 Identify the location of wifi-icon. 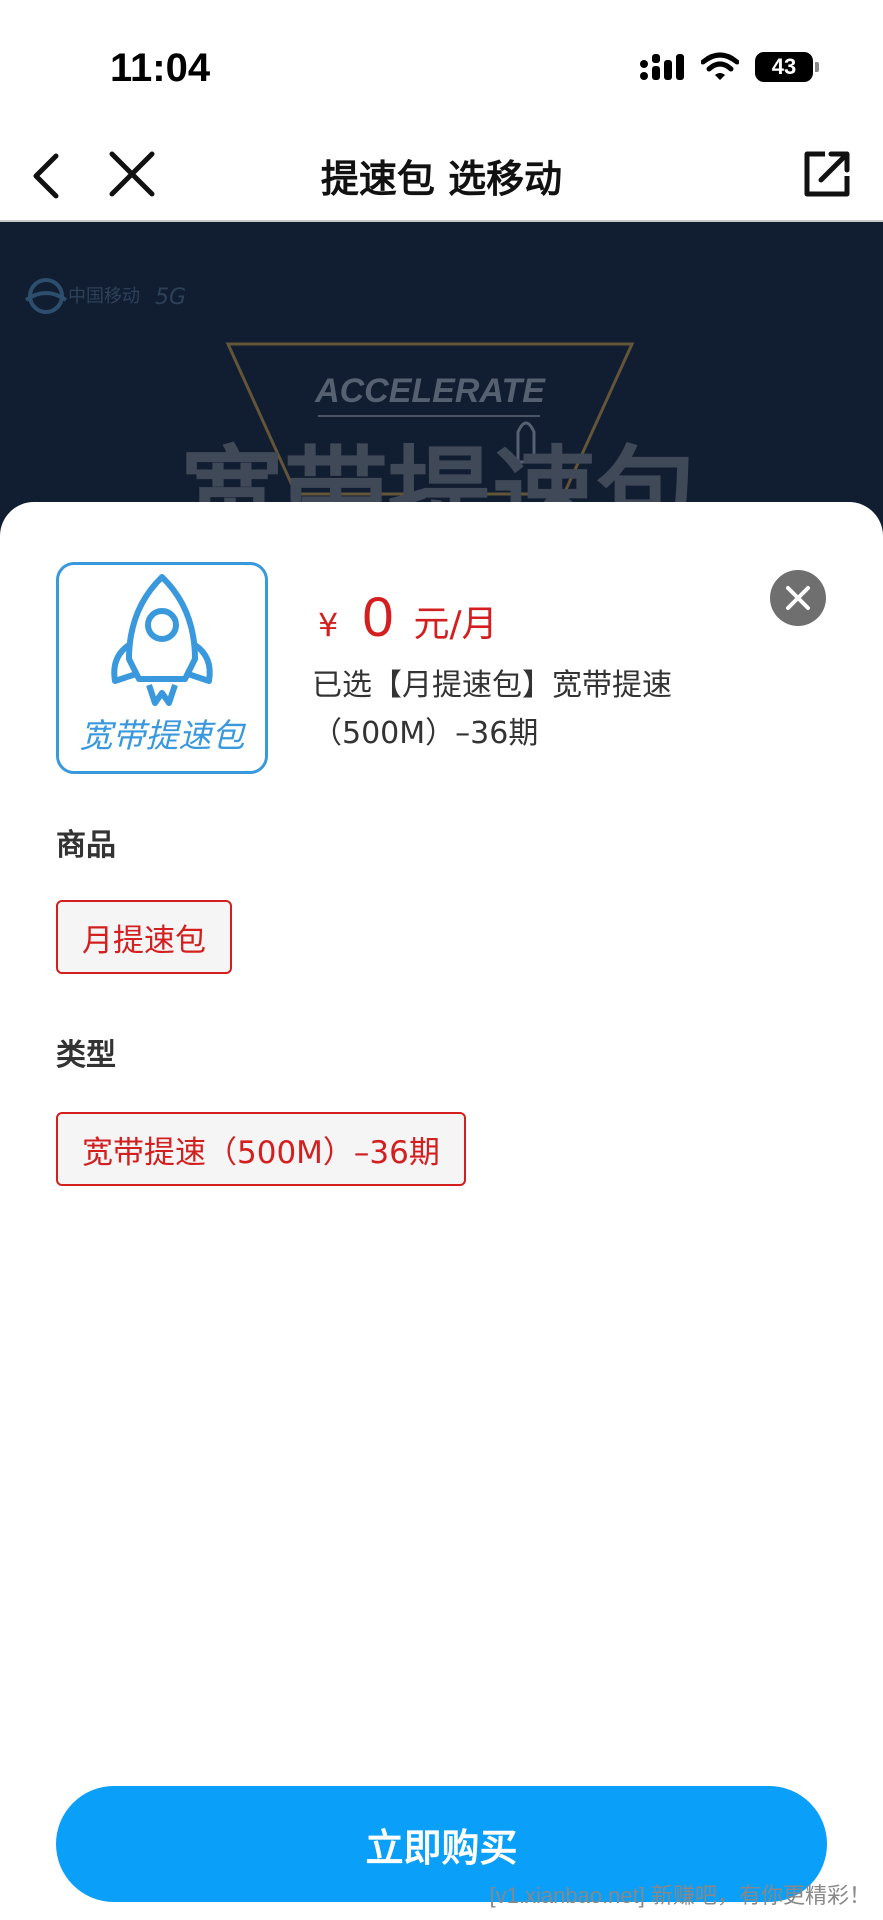
(720, 66).